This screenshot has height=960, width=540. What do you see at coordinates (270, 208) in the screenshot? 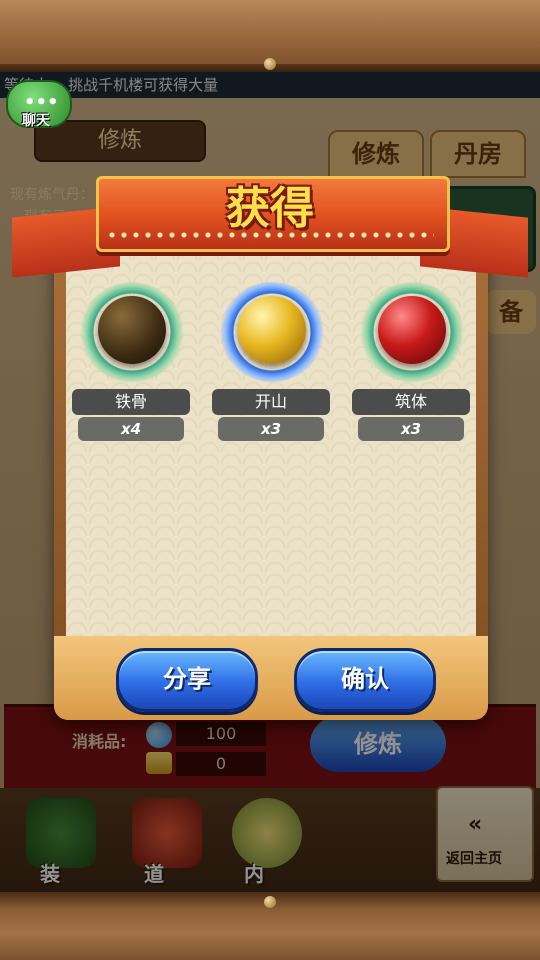
I see `dialog-title: 获得` at bounding box center [270, 208].